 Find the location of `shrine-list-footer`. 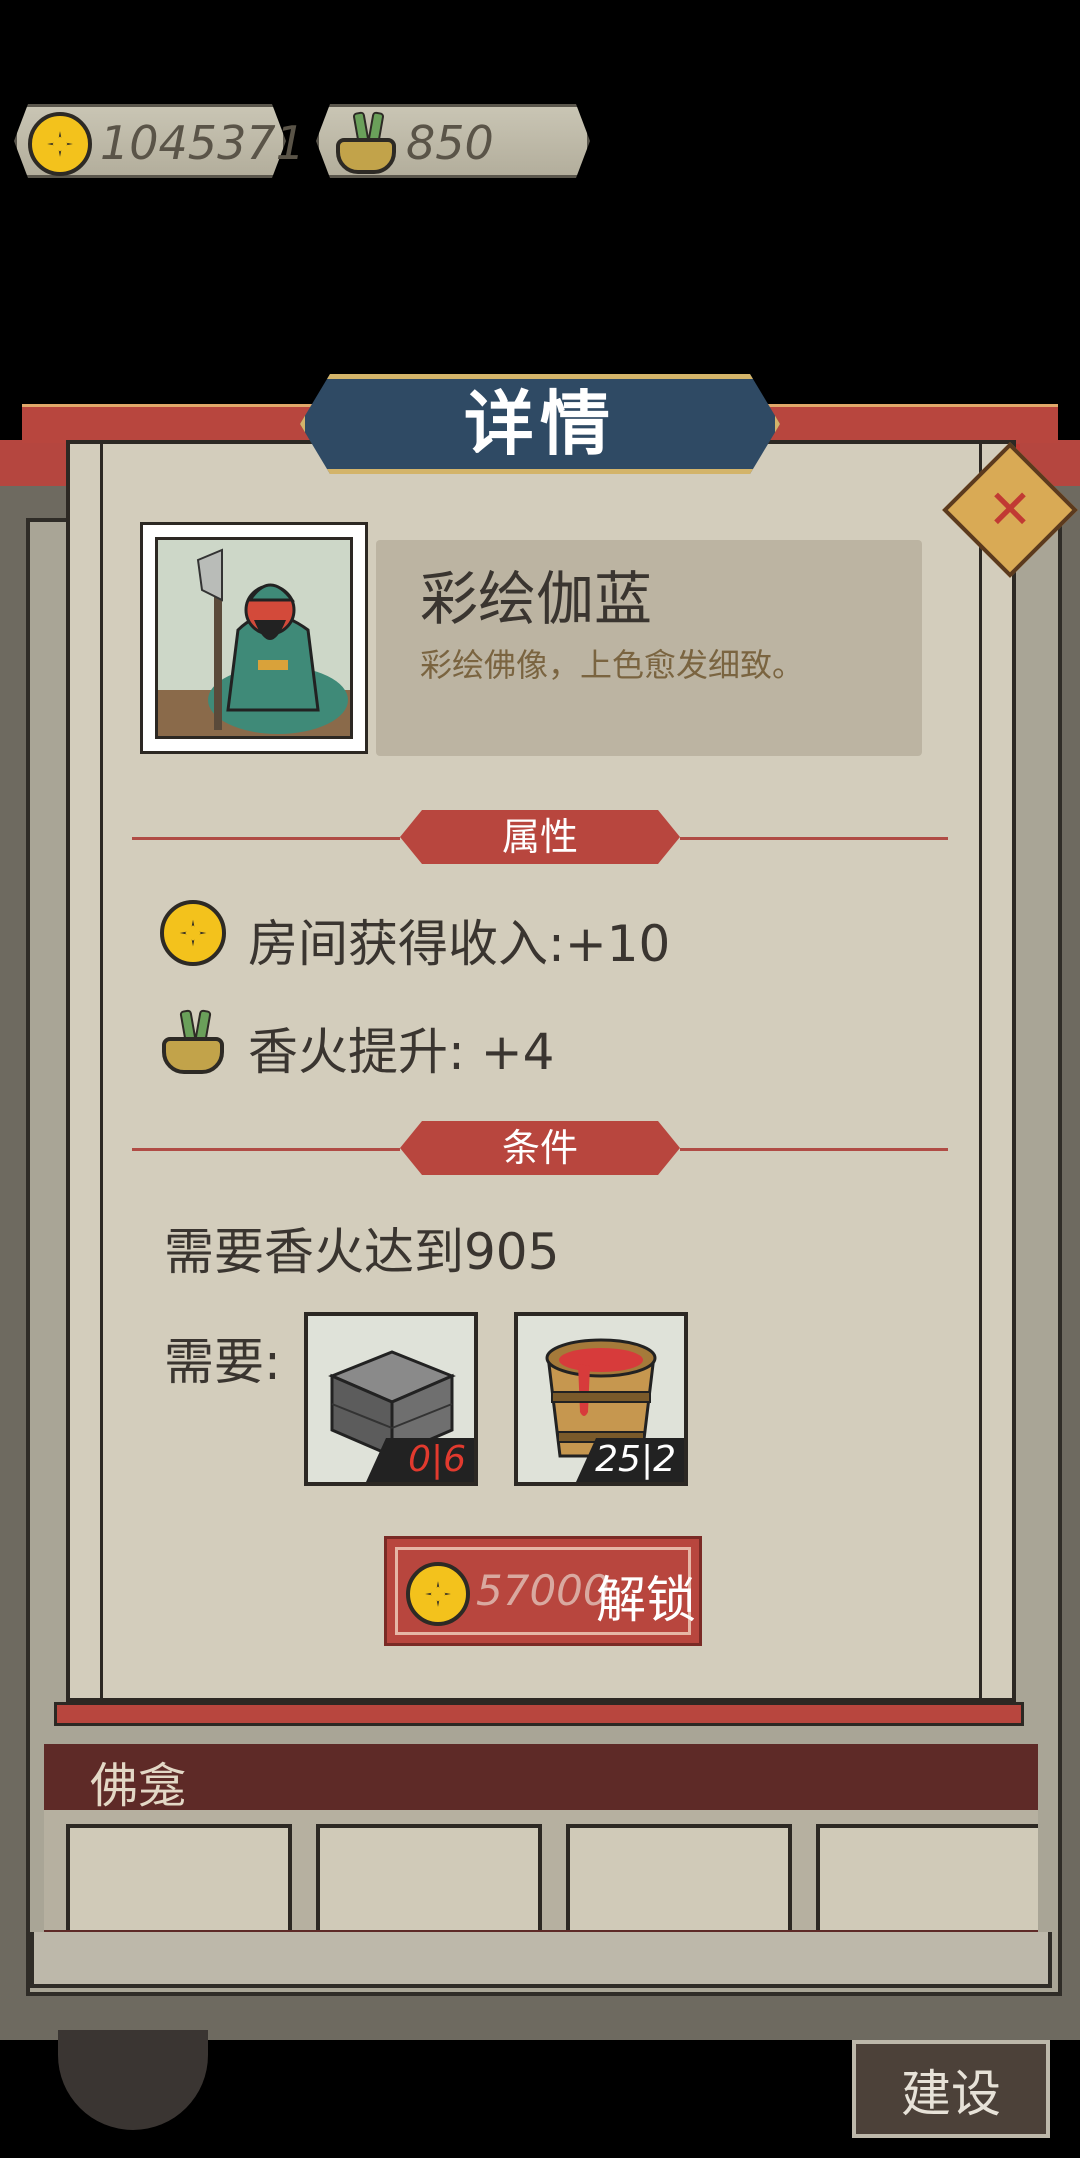

shrine-list-footer is located at coordinates (541, 1960).